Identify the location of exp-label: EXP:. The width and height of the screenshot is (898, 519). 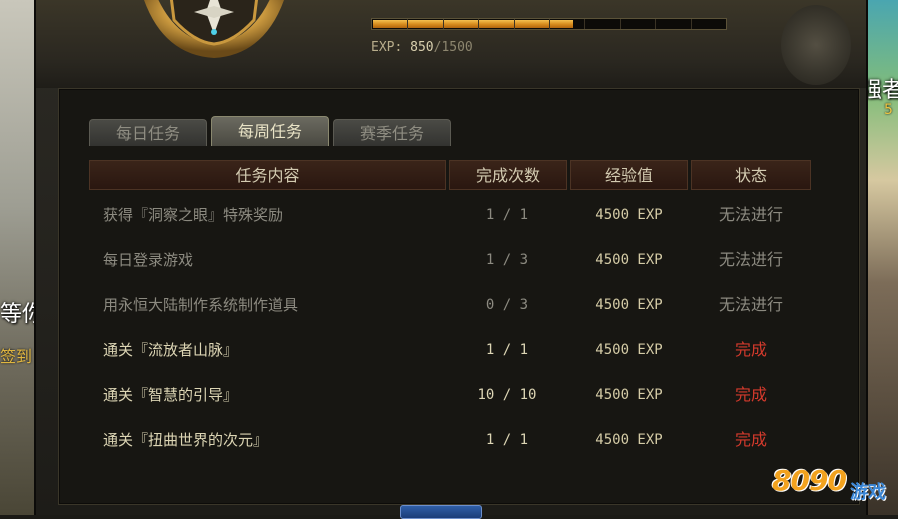
(387, 47).